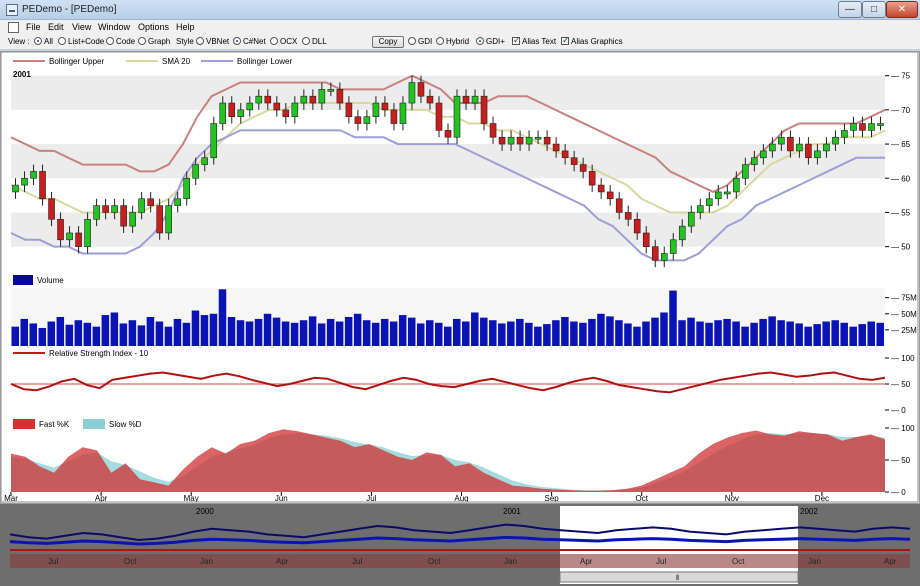 This screenshot has height=586, width=920. I want to click on navigator-month-label: Jan, so click(206, 561).